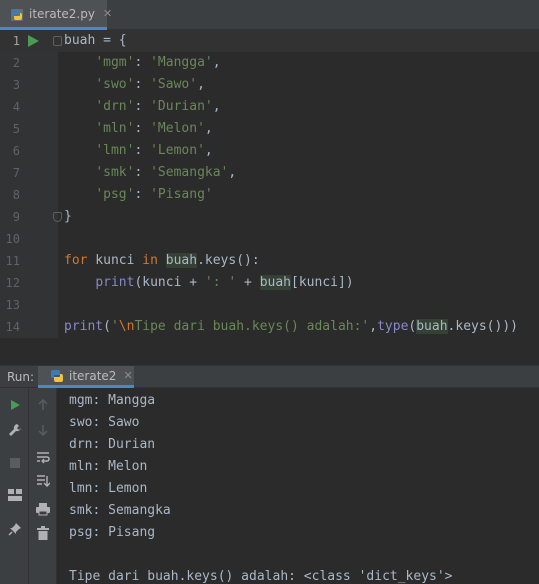 The width and height of the screenshot is (539, 584). I want to click on code-token: 'mgm', so click(115, 62).